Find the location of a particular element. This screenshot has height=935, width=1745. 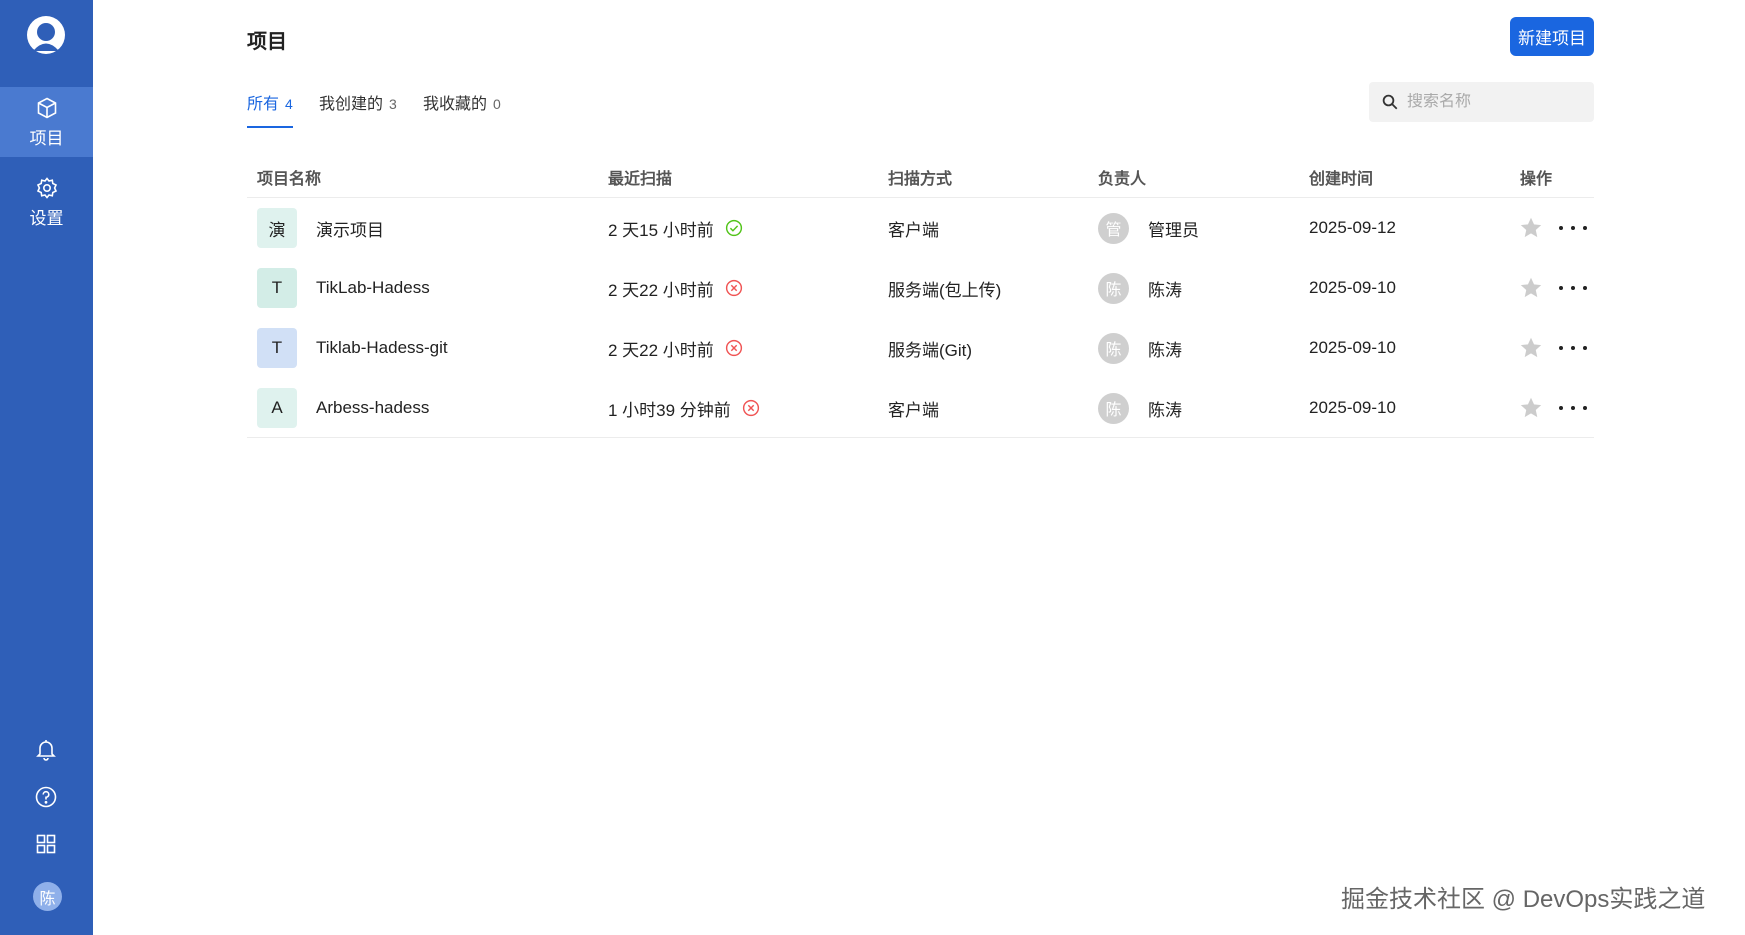

search-input is located at coordinates (1497, 102).